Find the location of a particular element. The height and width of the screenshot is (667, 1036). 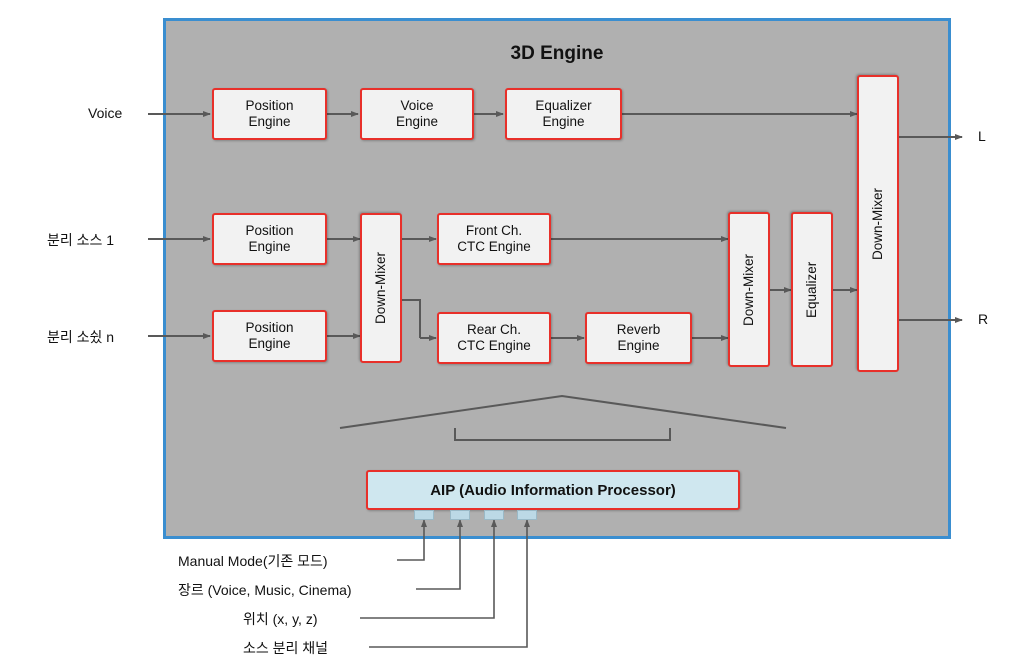

block-position-engine-voice: Position Engine is located at coordinates (269, 114).